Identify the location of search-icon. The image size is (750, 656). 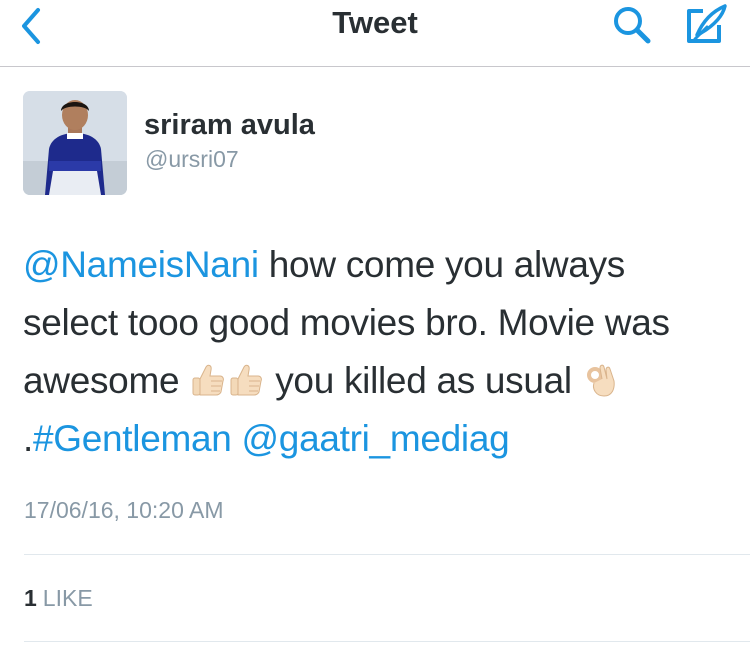
(632, 25).